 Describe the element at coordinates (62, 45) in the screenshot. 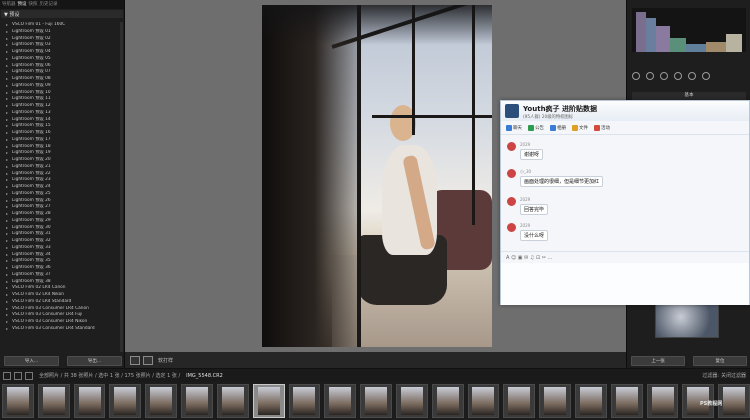

I see `preset-item: ▸ Lightroom 预设 03` at that location.